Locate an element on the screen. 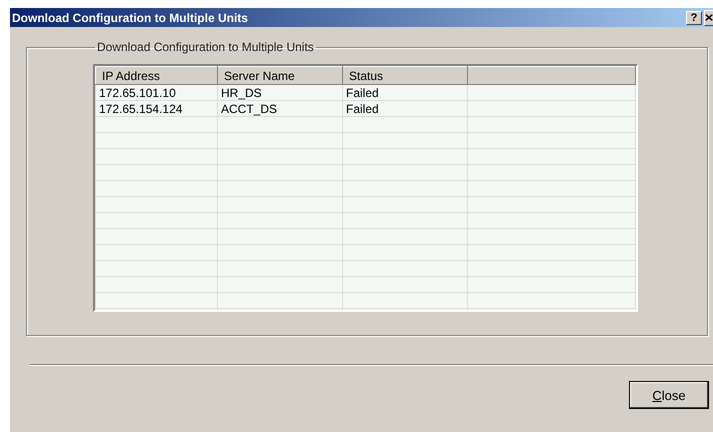  window-title: Download Configuration to Multiple Units is located at coordinates (130, 17).